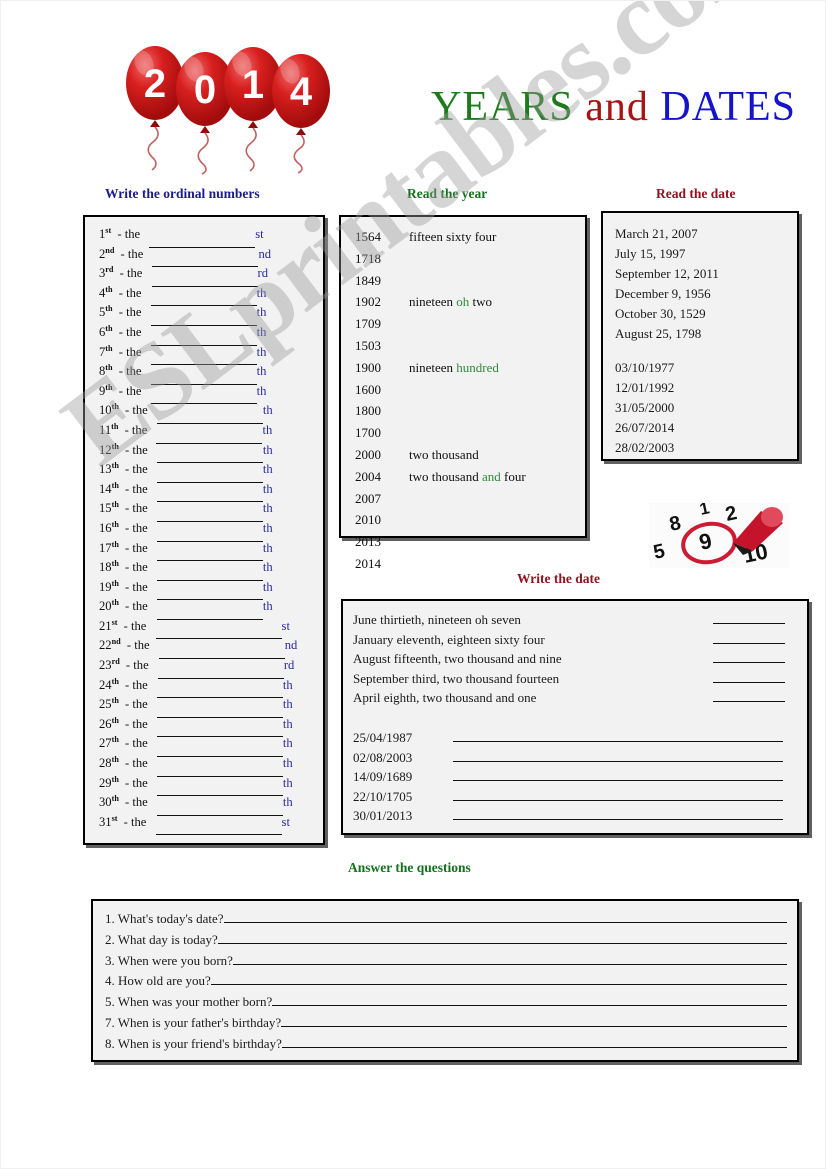  What do you see at coordinates (368, 476) in the screenshot?
I see `year-number: 2004` at bounding box center [368, 476].